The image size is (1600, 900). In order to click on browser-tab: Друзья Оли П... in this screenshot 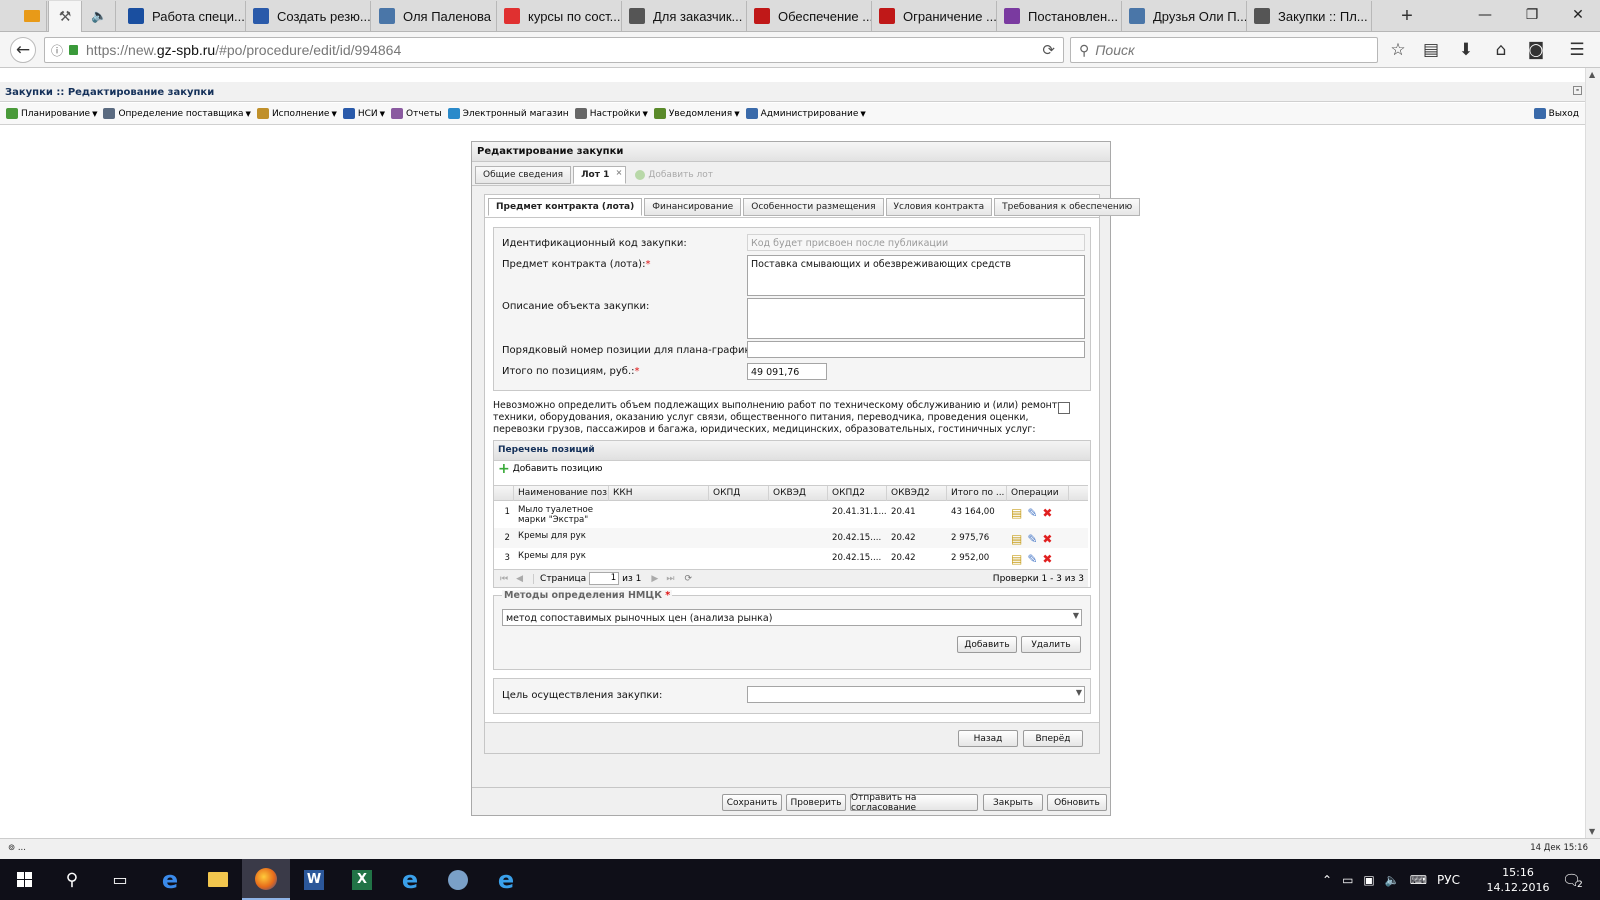, I will do `click(1185, 16)`.